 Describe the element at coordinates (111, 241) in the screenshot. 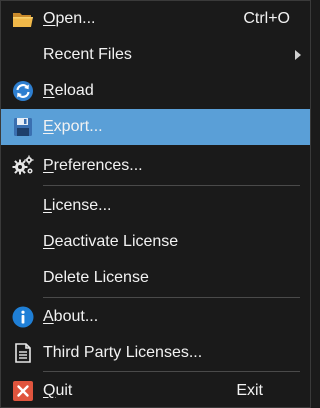

I see `menu-item-label: Deactivate License` at that location.